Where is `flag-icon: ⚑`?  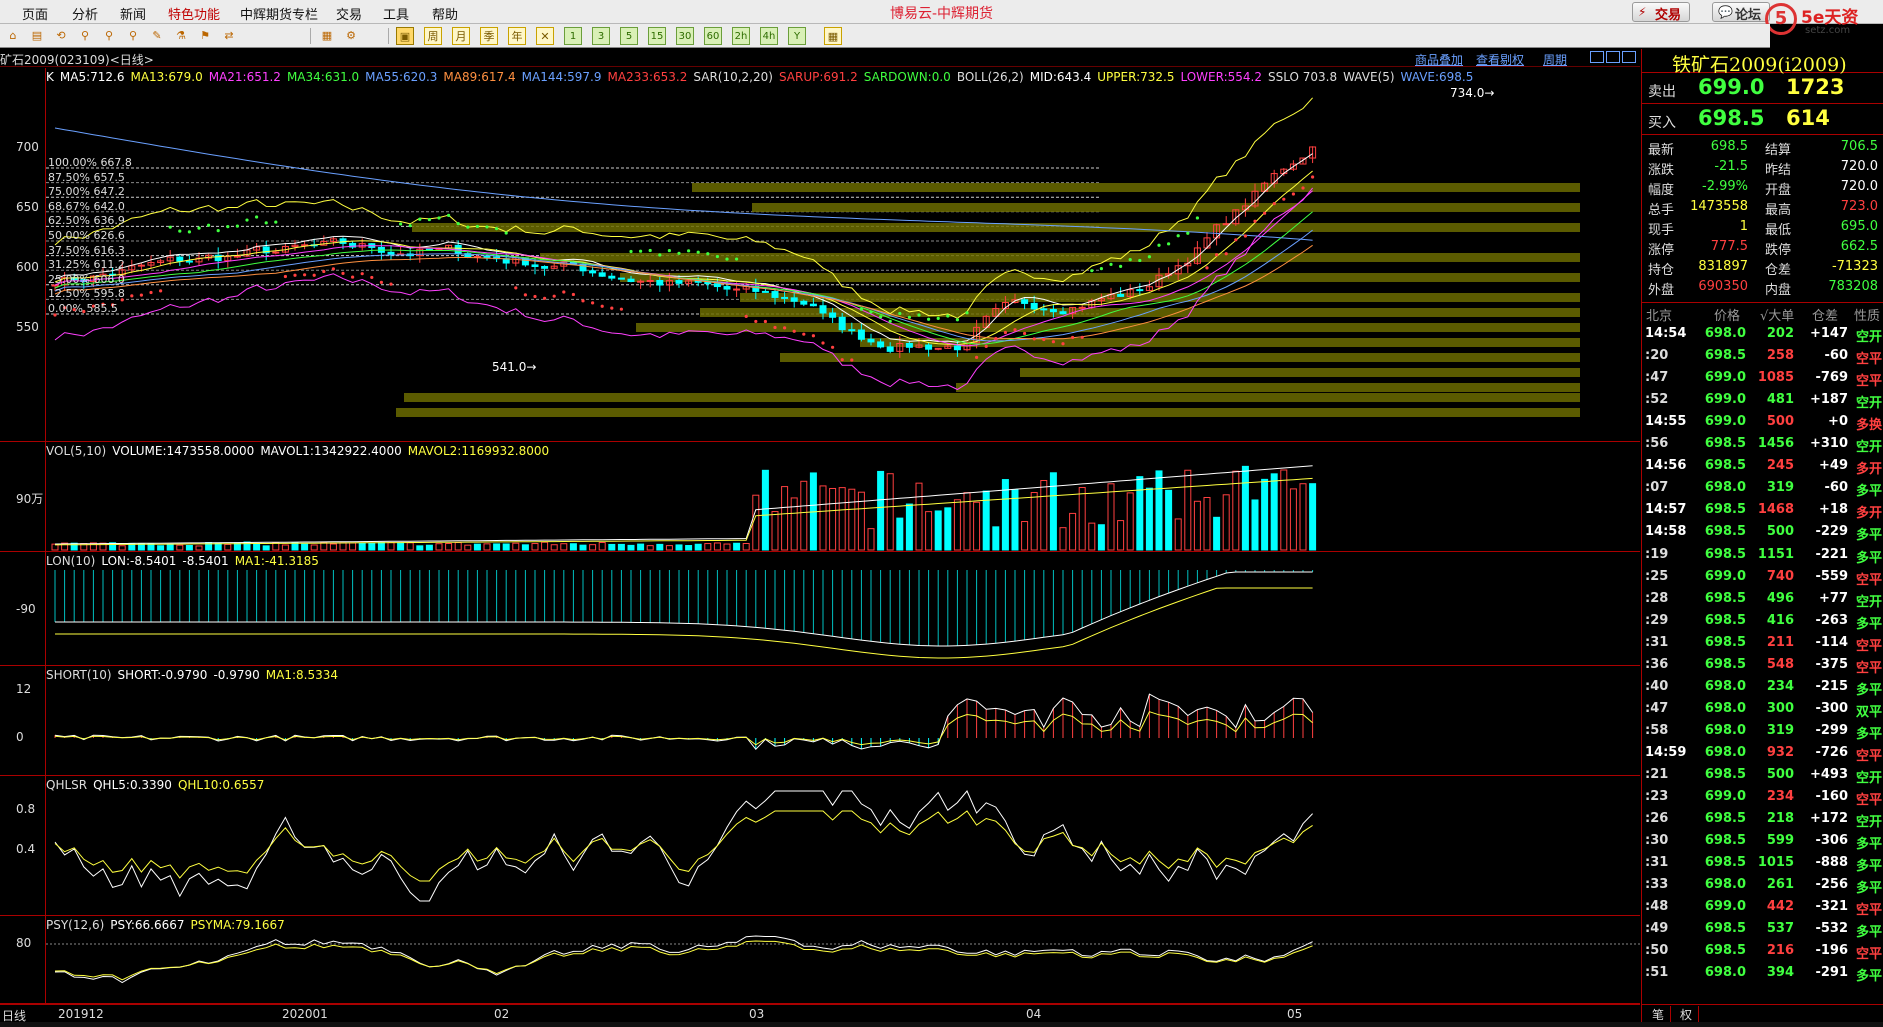 flag-icon: ⚑ is located at coordinates (205, 36).